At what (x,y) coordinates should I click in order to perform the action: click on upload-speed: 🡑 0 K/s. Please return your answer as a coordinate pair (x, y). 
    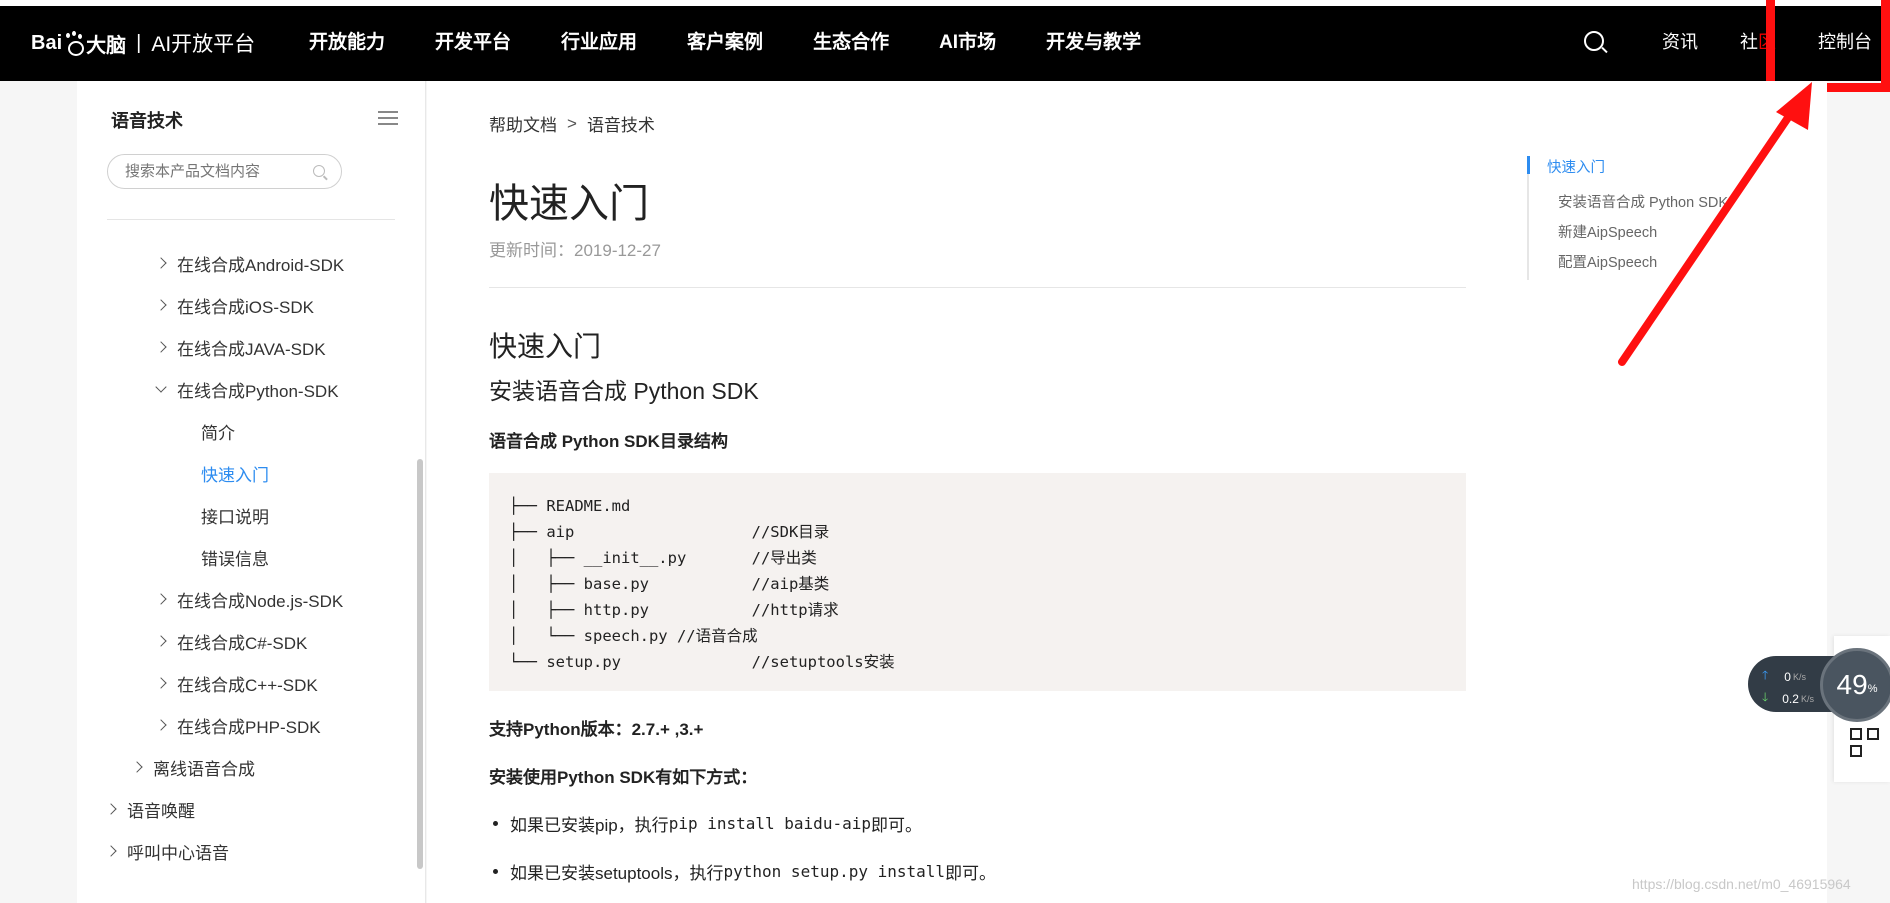
    Looking at the image, I should click on (1784, 676).